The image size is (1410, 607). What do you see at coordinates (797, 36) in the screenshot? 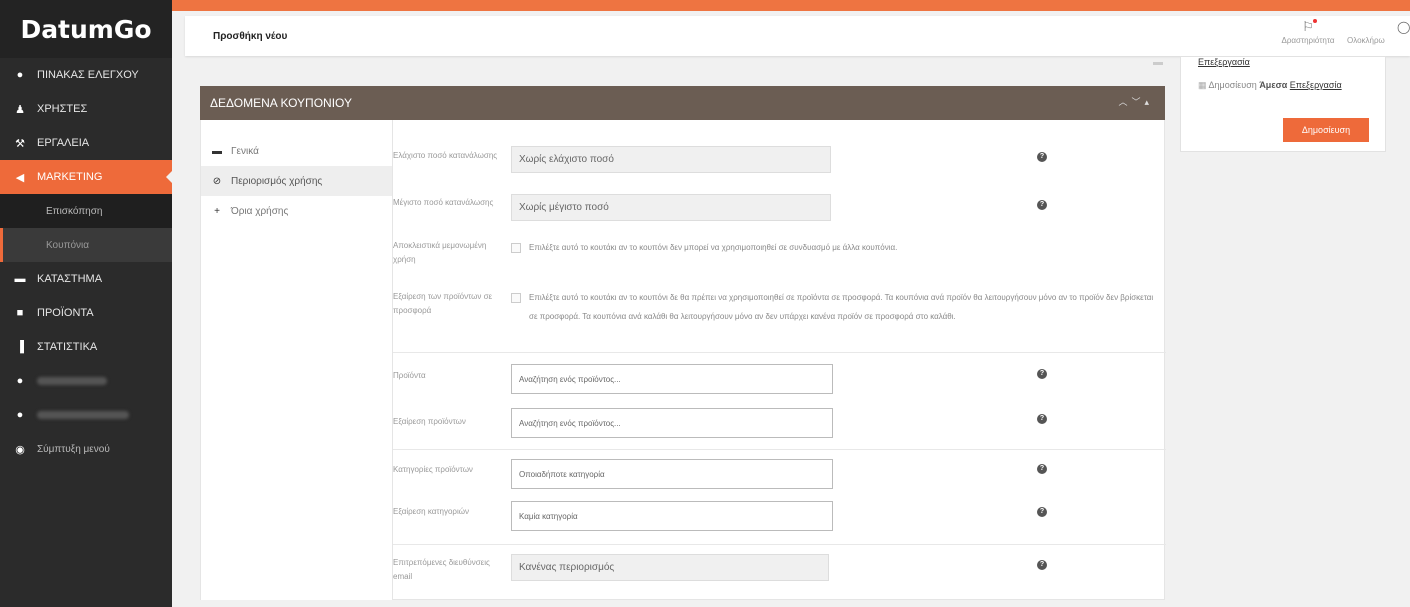
I see `topbar: Προσθήκη νέου ⚐ Δραστηριότητα ◯ Ολοκλήρω` at bounding box center [797, 36].